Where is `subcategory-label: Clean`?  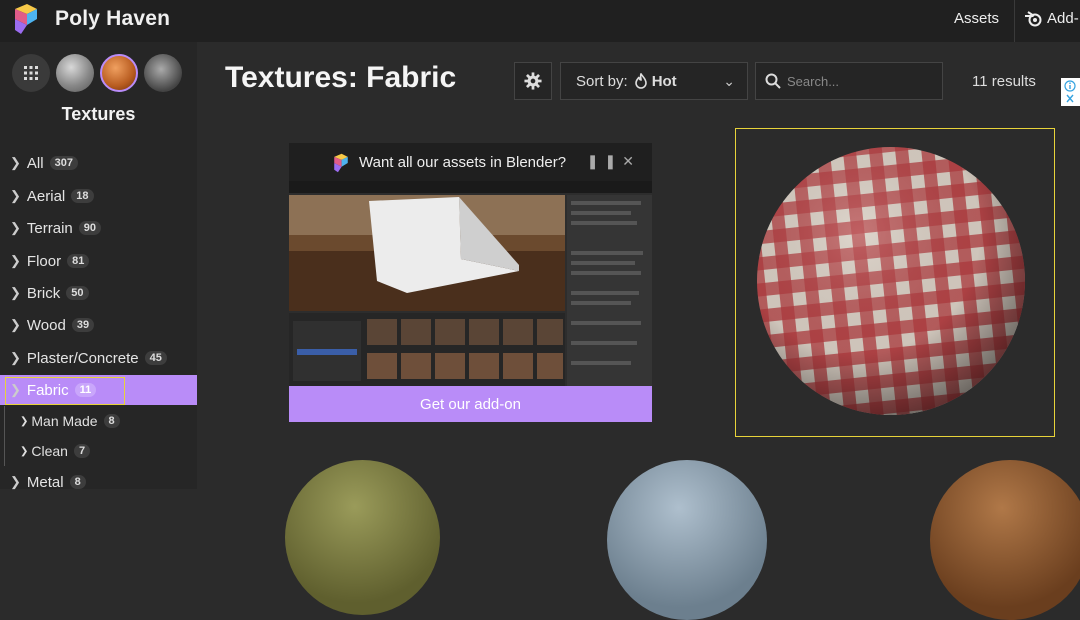
subcategory-label: Clean is located at coordinates (49, 451).